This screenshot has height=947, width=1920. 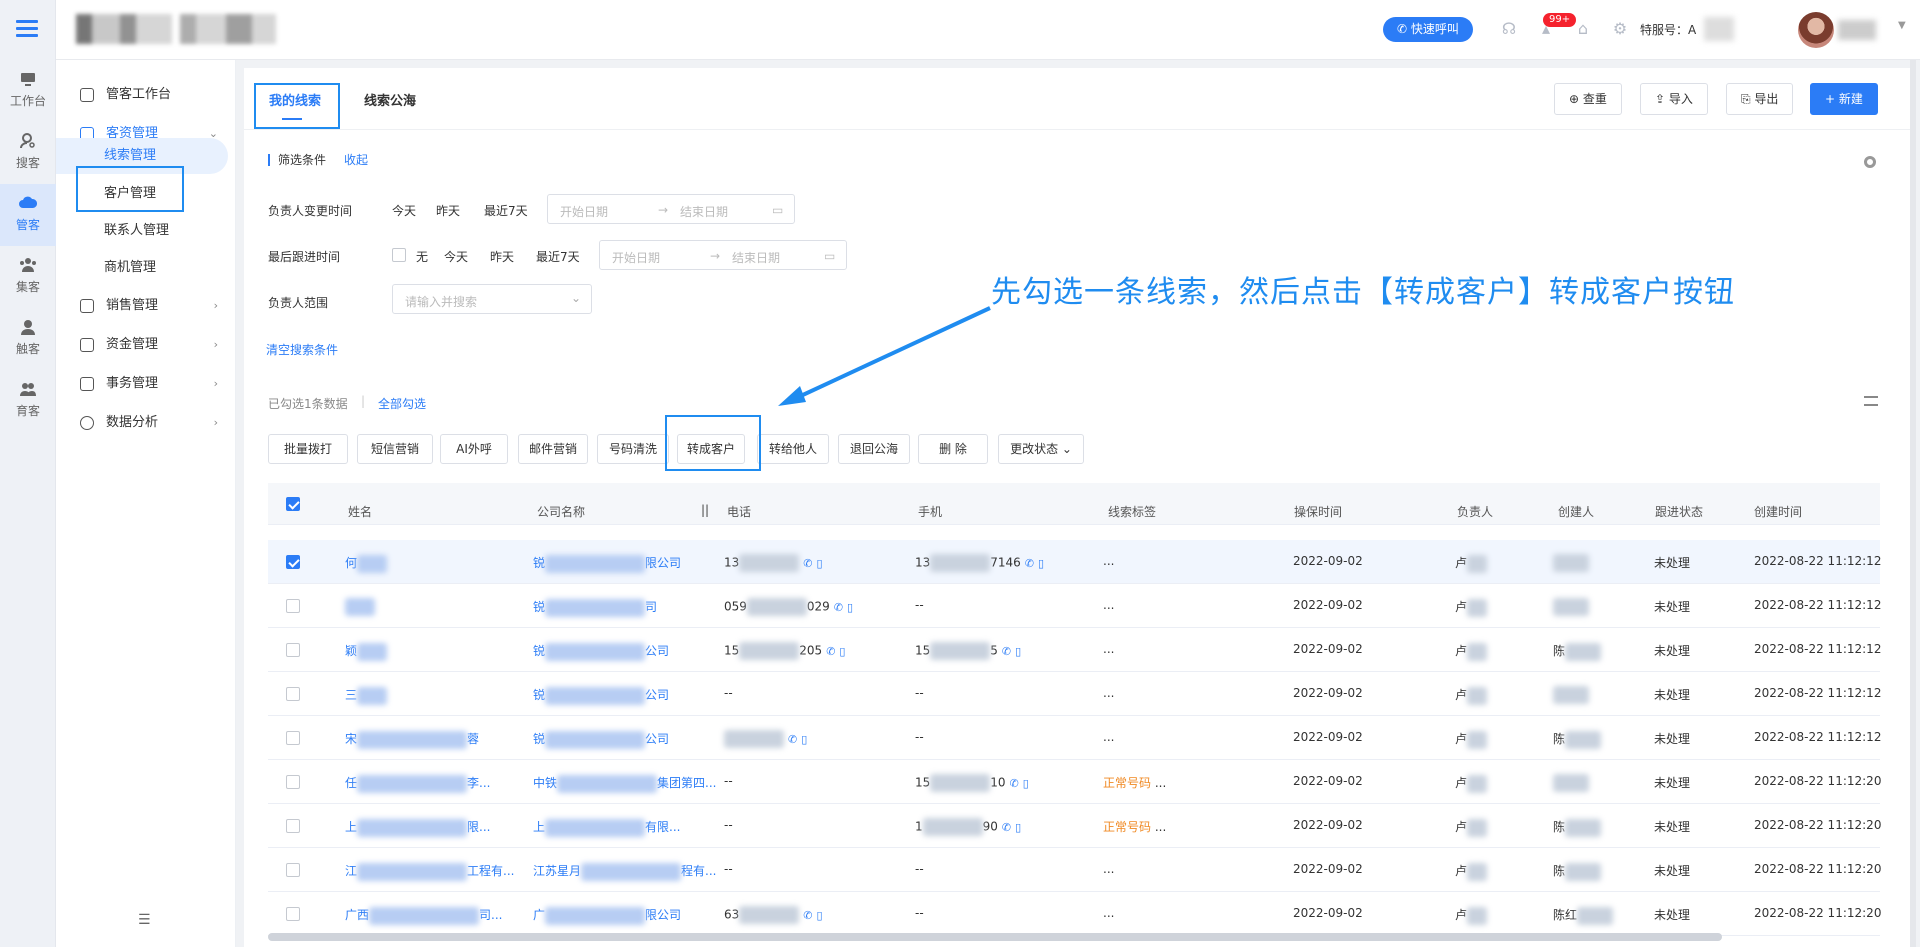 What do you see at coordinates (930, 511) in the screenshot?
I see `column-header: 手机` at bounding box center [930, 511].